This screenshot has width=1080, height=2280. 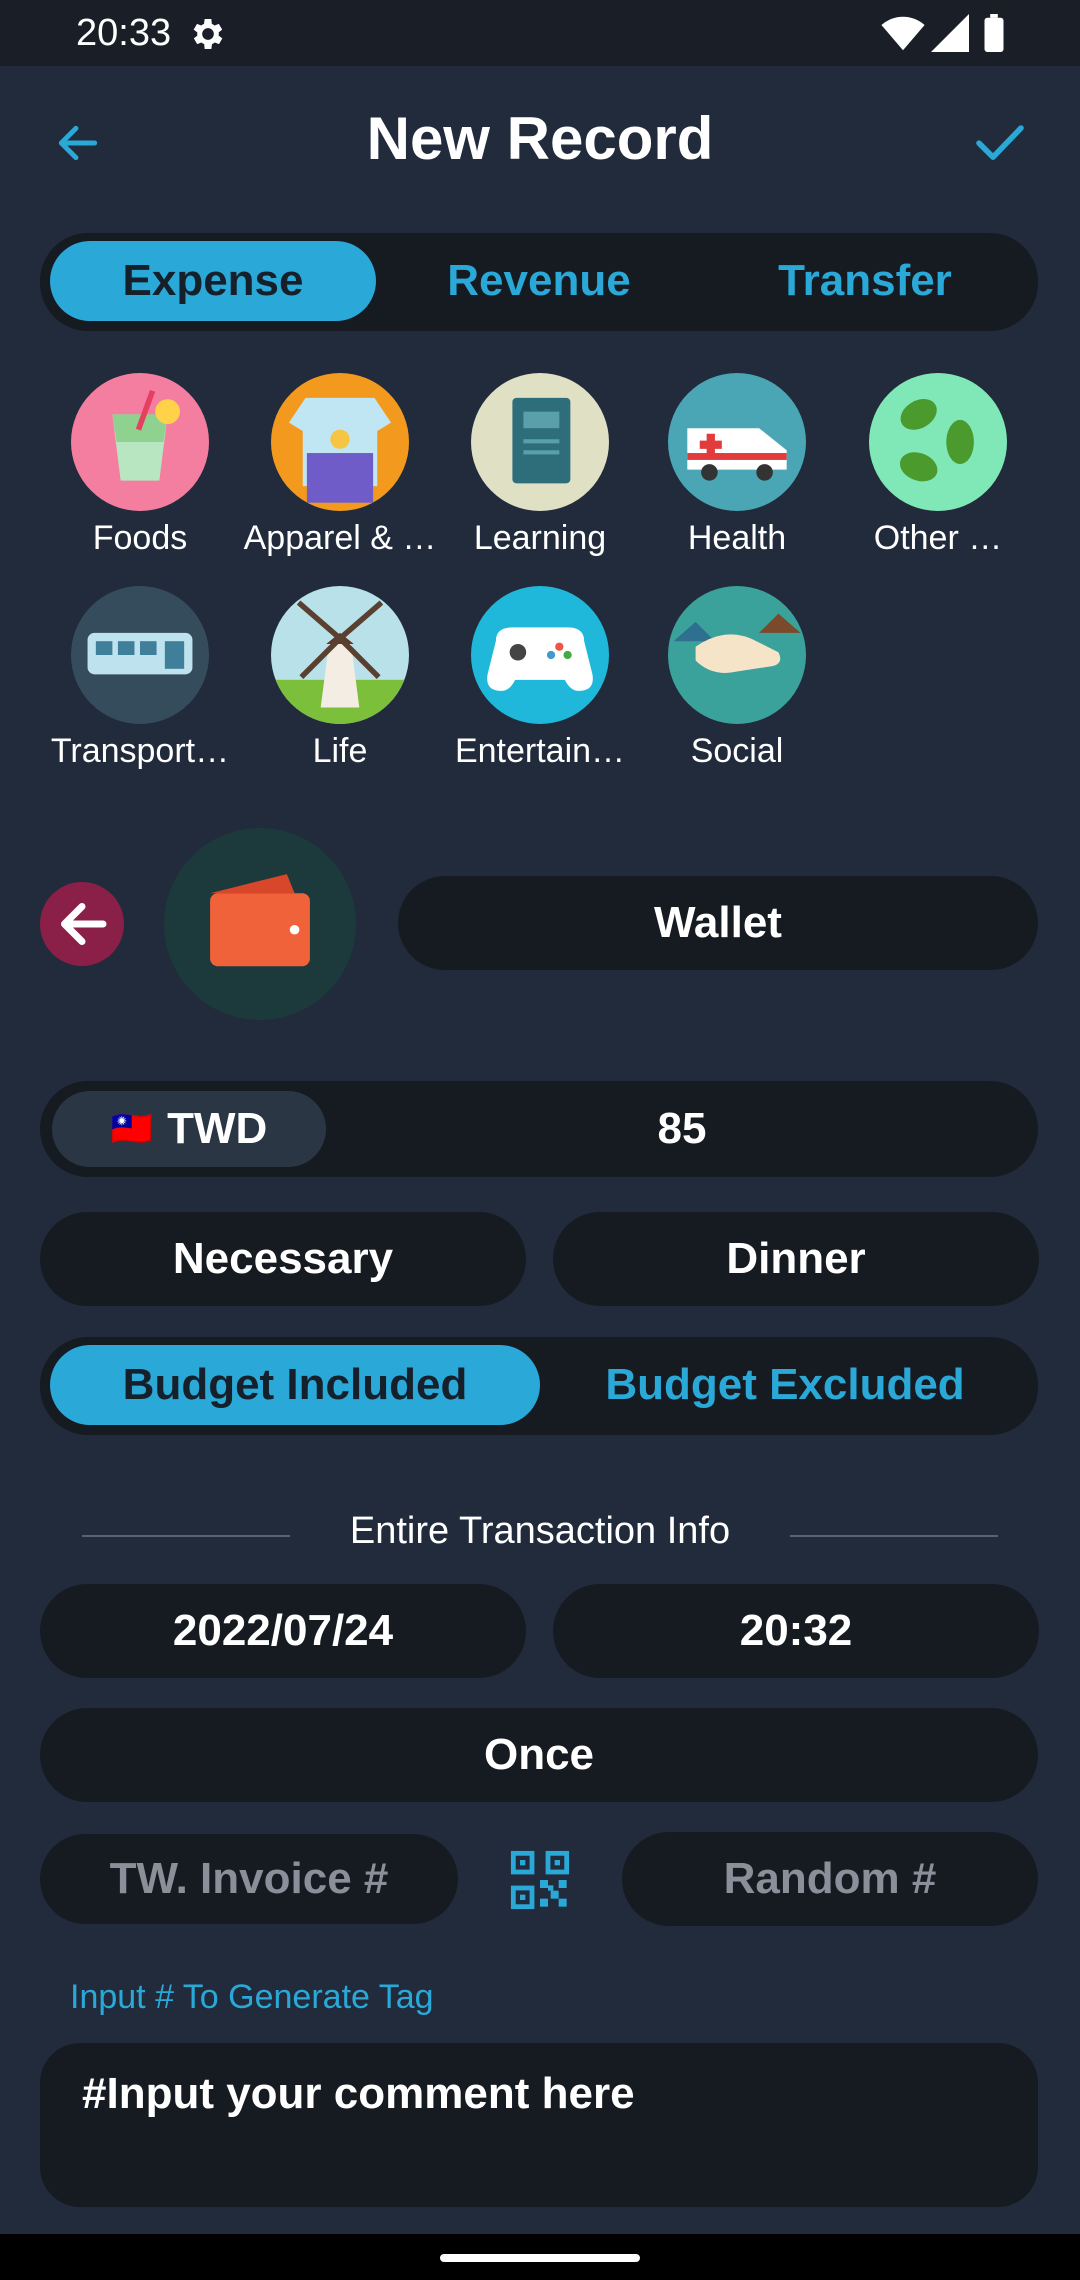 What do you see at coordinates (283, 1259) in the screenshot?
I see `necessity-selector: Necessary` at bounding box center [283, 1259].